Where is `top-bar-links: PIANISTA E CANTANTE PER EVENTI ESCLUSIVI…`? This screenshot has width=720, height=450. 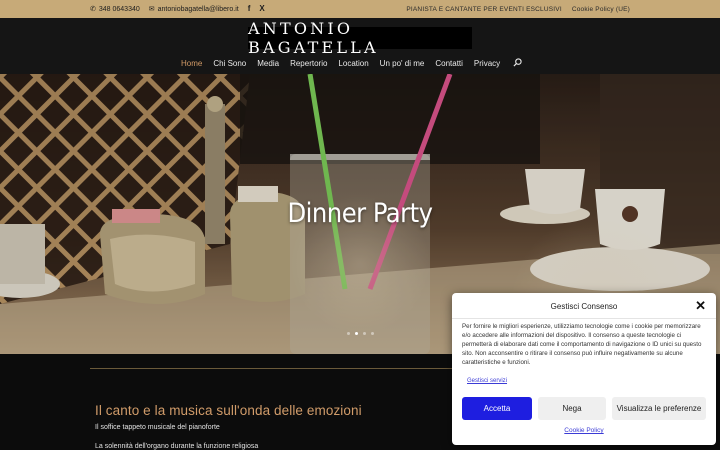
top-bar-links: PIANISTA E CANTANTE PER EVENTI ESCLUSIVI… is located at coordinates (518, 9).